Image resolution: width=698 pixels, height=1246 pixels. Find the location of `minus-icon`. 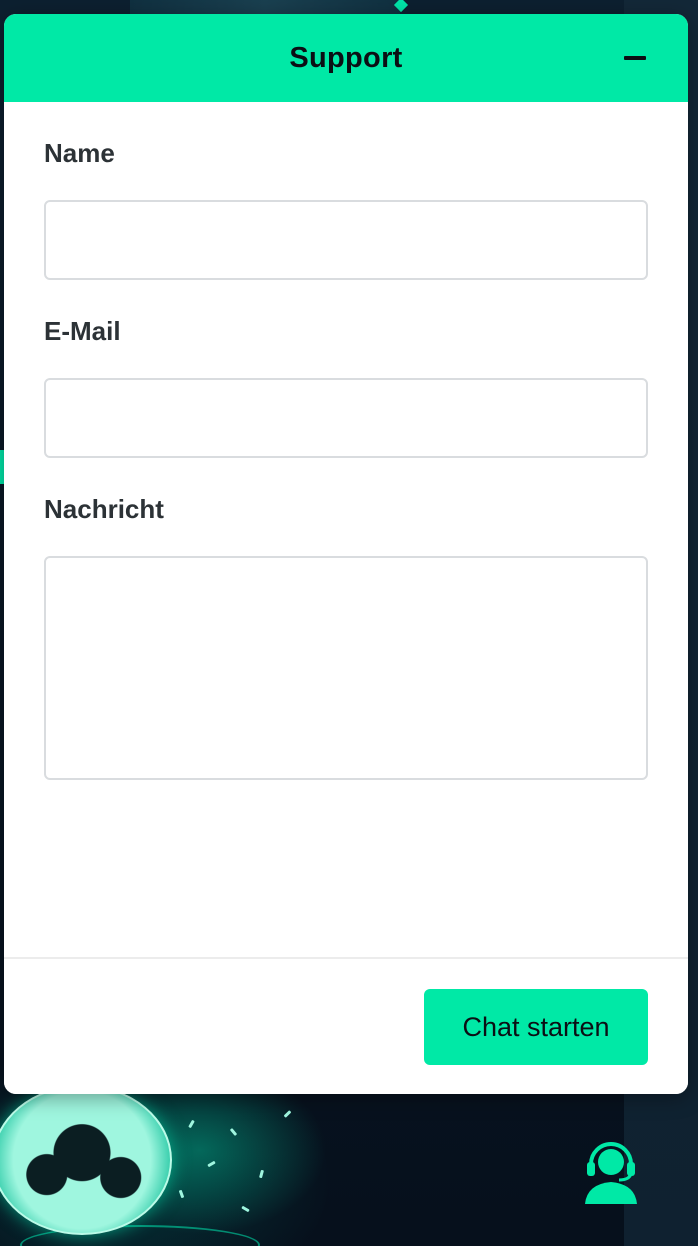

minus-icon is located at coordinates (635, 58).